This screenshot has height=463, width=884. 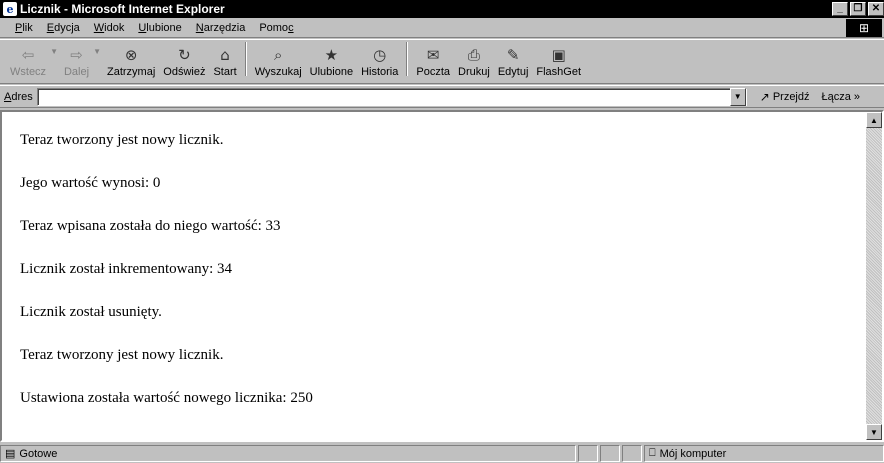 What do you see at coordinates (473, 55) in the screenshot?
I see `print-icon: ⎙` at bounding box center [473, 55].